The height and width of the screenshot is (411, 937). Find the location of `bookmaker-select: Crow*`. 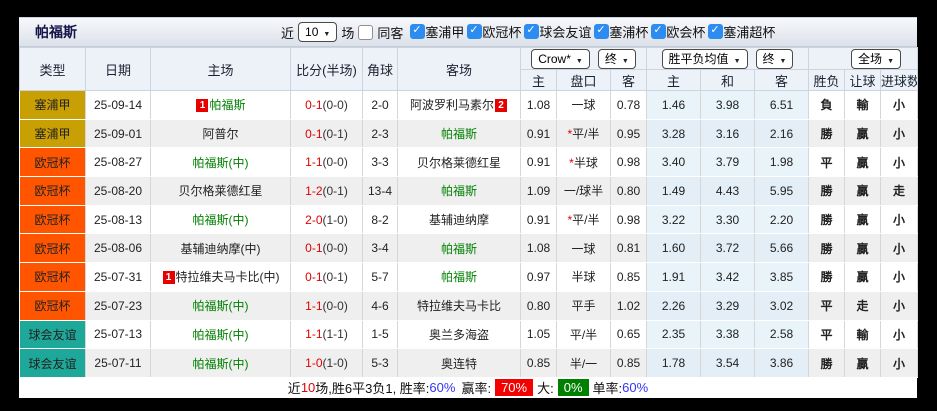

bookmaker-select: Crow* is located at coordinates (560, 58).